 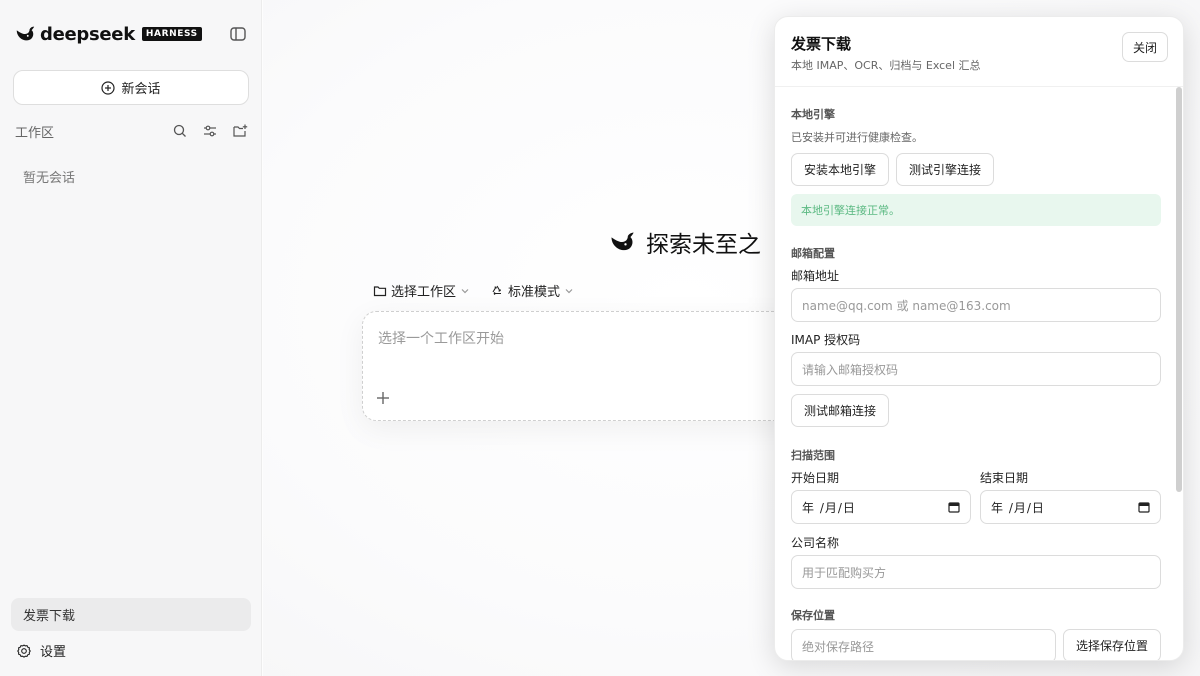 I want to click on recycle-mode-icon, so click(x=497, y=290).